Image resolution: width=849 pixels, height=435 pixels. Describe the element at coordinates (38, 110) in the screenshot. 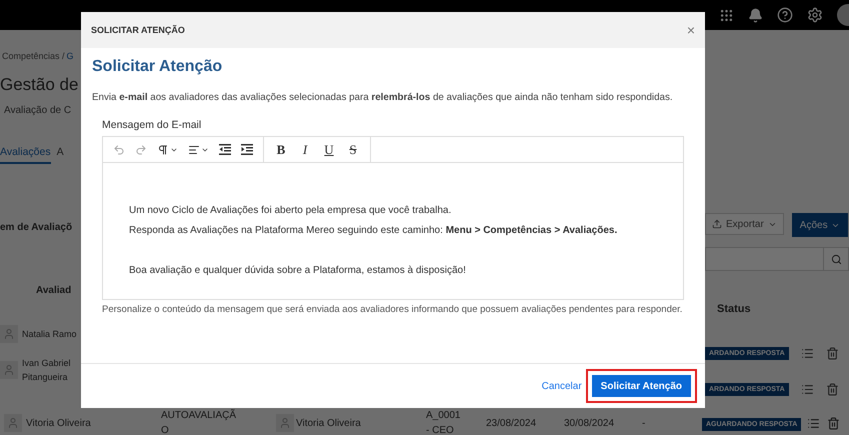

I see `page-subtitle: Avaliação de C` at that location.